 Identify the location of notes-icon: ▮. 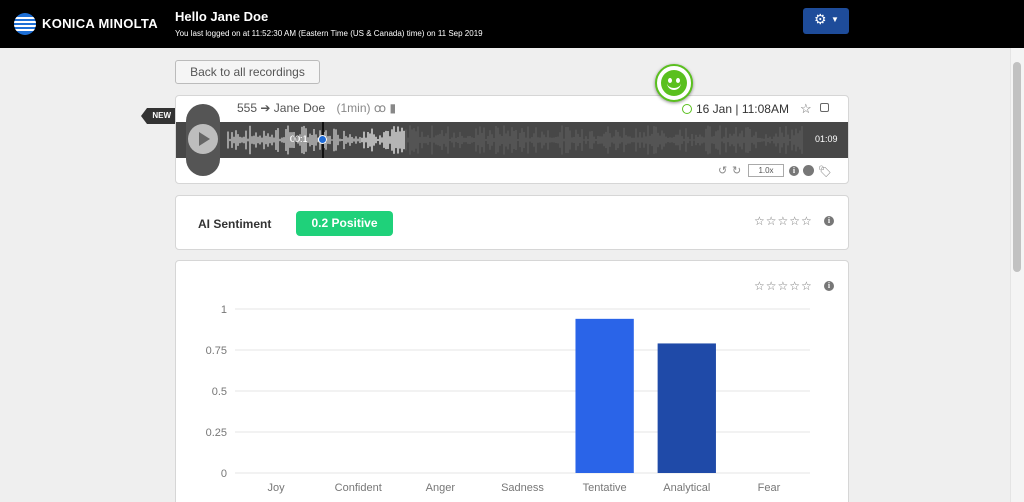
(392, 108).